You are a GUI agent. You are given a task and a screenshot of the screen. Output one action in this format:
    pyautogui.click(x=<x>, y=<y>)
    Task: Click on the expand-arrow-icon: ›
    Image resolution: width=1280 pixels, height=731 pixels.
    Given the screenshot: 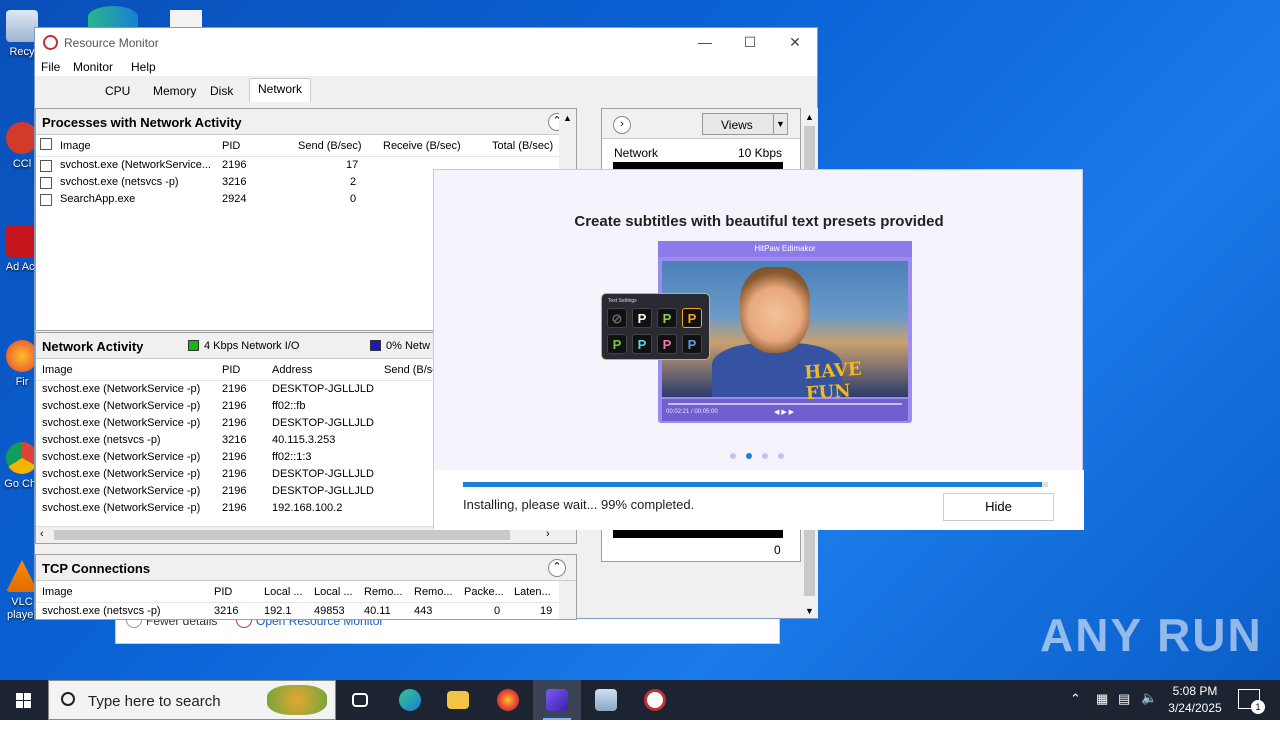 What is the action you would take?
    pyautogui.click(x=622, y=125)
    